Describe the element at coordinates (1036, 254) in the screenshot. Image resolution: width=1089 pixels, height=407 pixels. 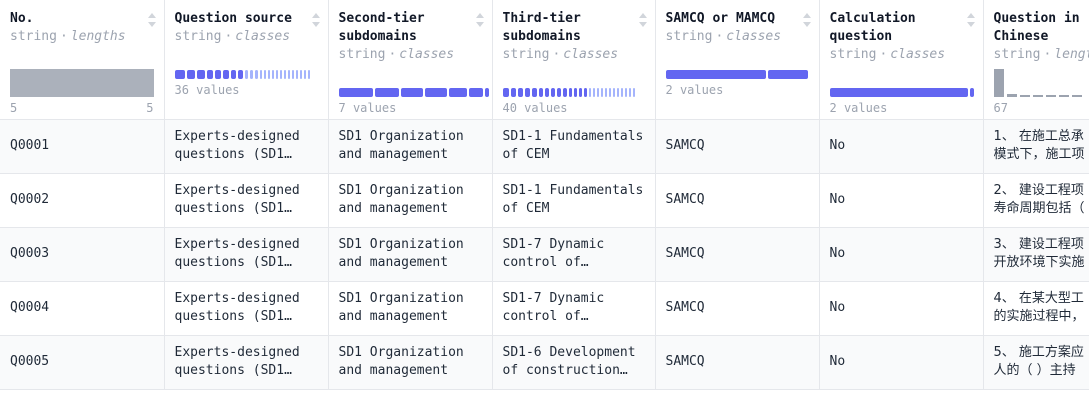
I see `cell-question-chinese: 3、 建设工程项 开放环境下实施` at that location.